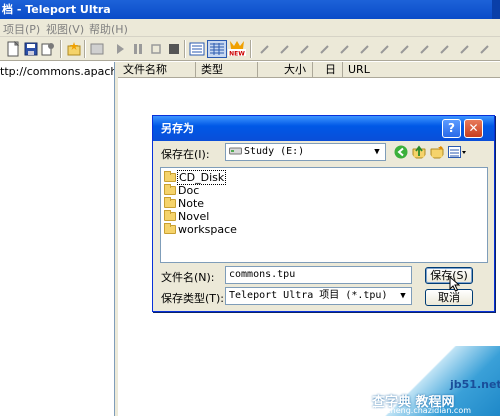 This screenshot has height=416, width=500. Describe the element at coordinates (74, 49) in the screenshot. I see `wizard-icon` at that location.